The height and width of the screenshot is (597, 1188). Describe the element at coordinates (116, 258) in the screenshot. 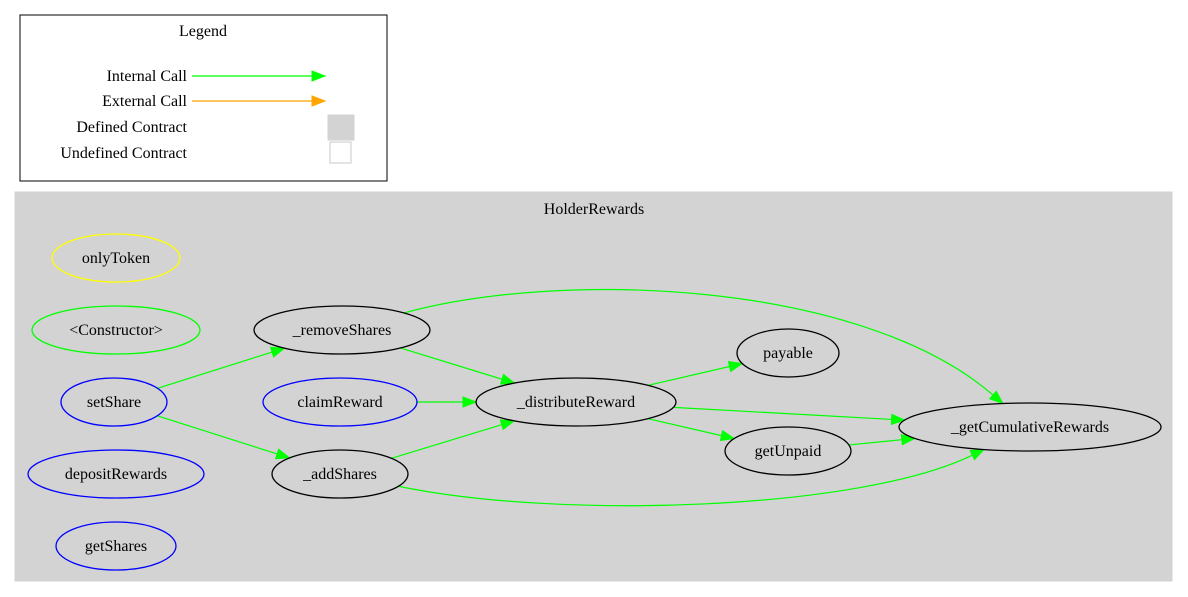

I see `node-label: onlyToken` at that location.